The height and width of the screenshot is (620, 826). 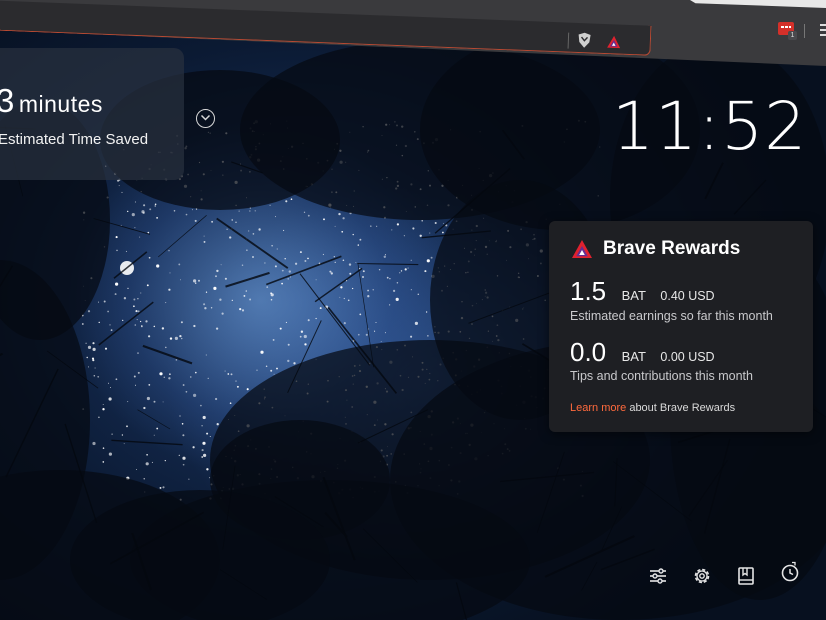 I want to click on earnings-amount: 1.5, so click(x=588, y=291).